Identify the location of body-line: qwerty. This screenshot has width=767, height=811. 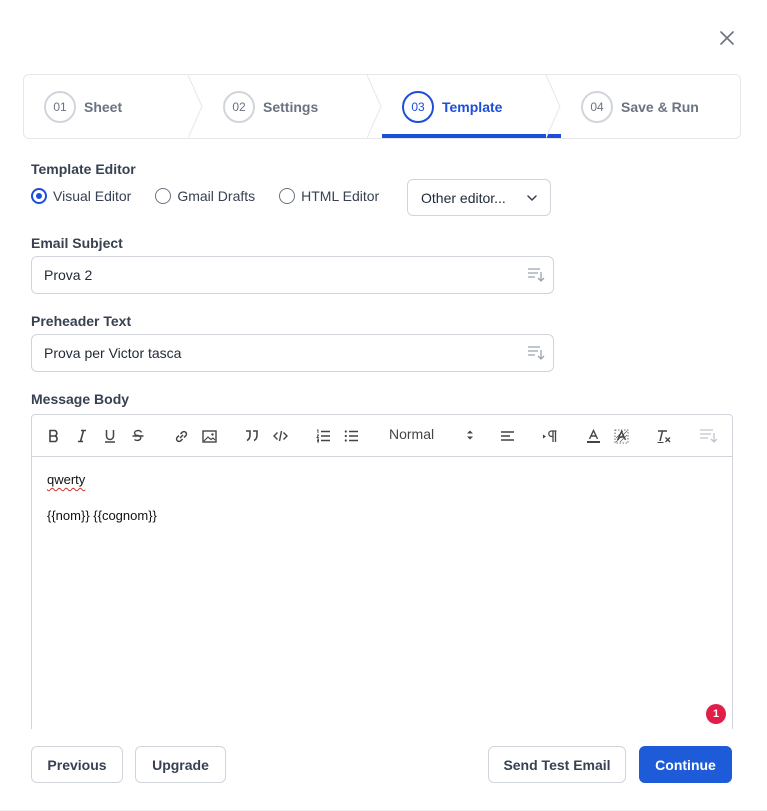
(66, 479).